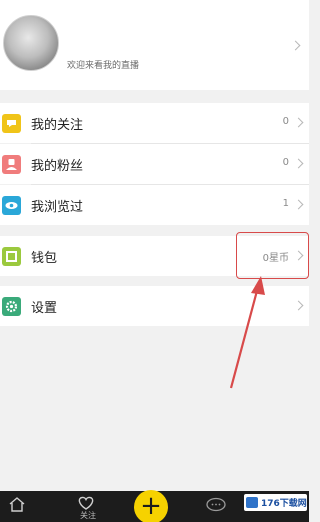  What do you see at coordinates (247, 332) in the screenshot?
I see `annotation-arrow` at bounding box center [247, 332].